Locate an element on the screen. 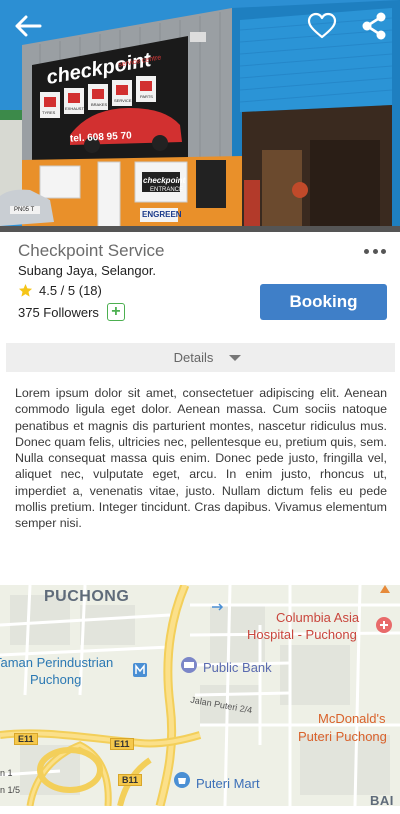  sign-tile: EXHAUSTS is located at coordinates (76, 108).